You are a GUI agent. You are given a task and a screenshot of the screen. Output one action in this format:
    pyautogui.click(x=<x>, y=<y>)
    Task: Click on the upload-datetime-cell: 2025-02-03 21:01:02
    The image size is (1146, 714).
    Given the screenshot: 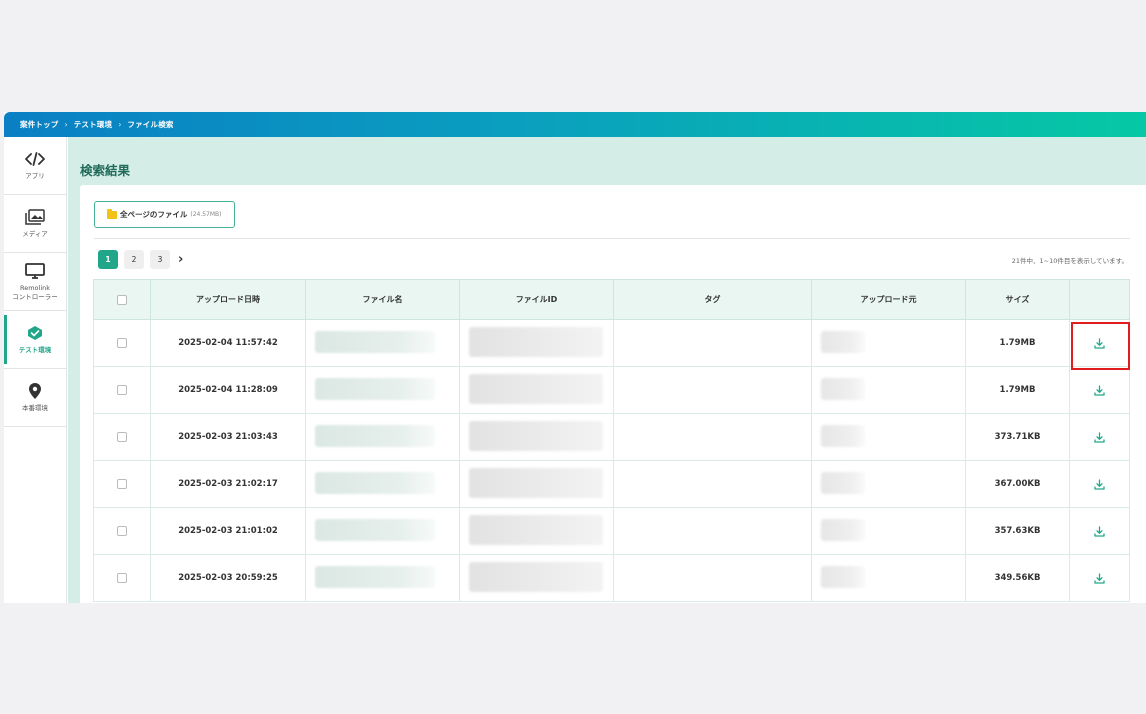 What is the action you would take?
    pyautogui.click(x=228, y=531)
    